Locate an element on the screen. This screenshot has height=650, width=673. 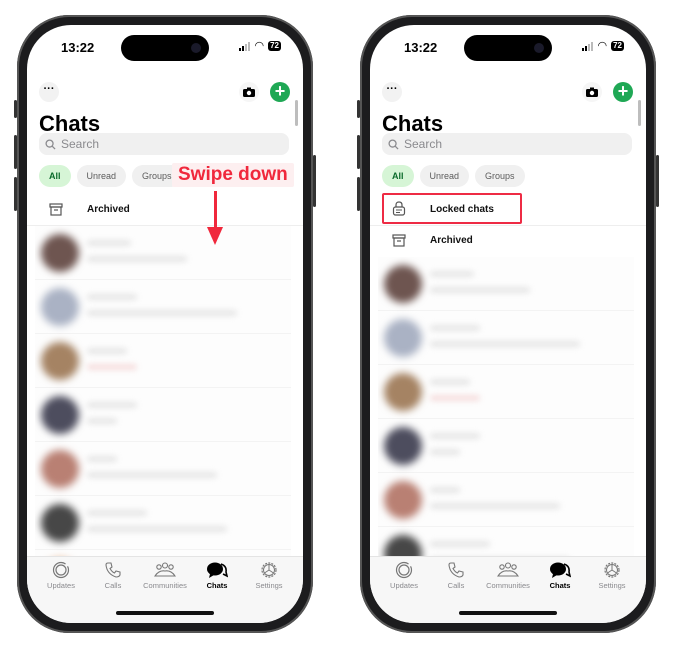
filter-groups: Groups is located at coordinates (500, 176).